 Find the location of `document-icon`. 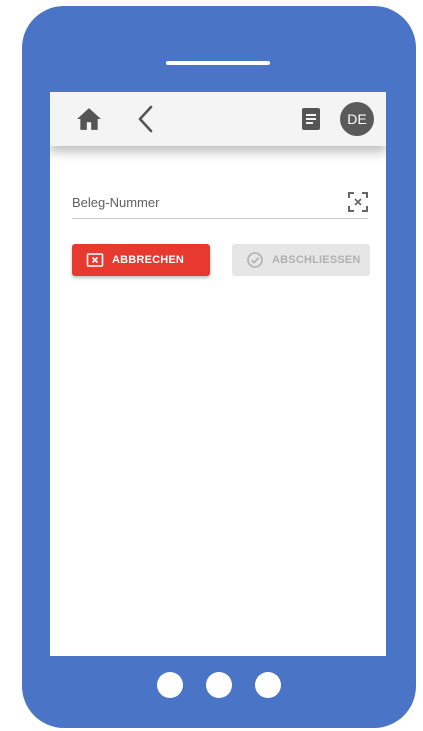

document-icon is located at coordinates (311, 119).